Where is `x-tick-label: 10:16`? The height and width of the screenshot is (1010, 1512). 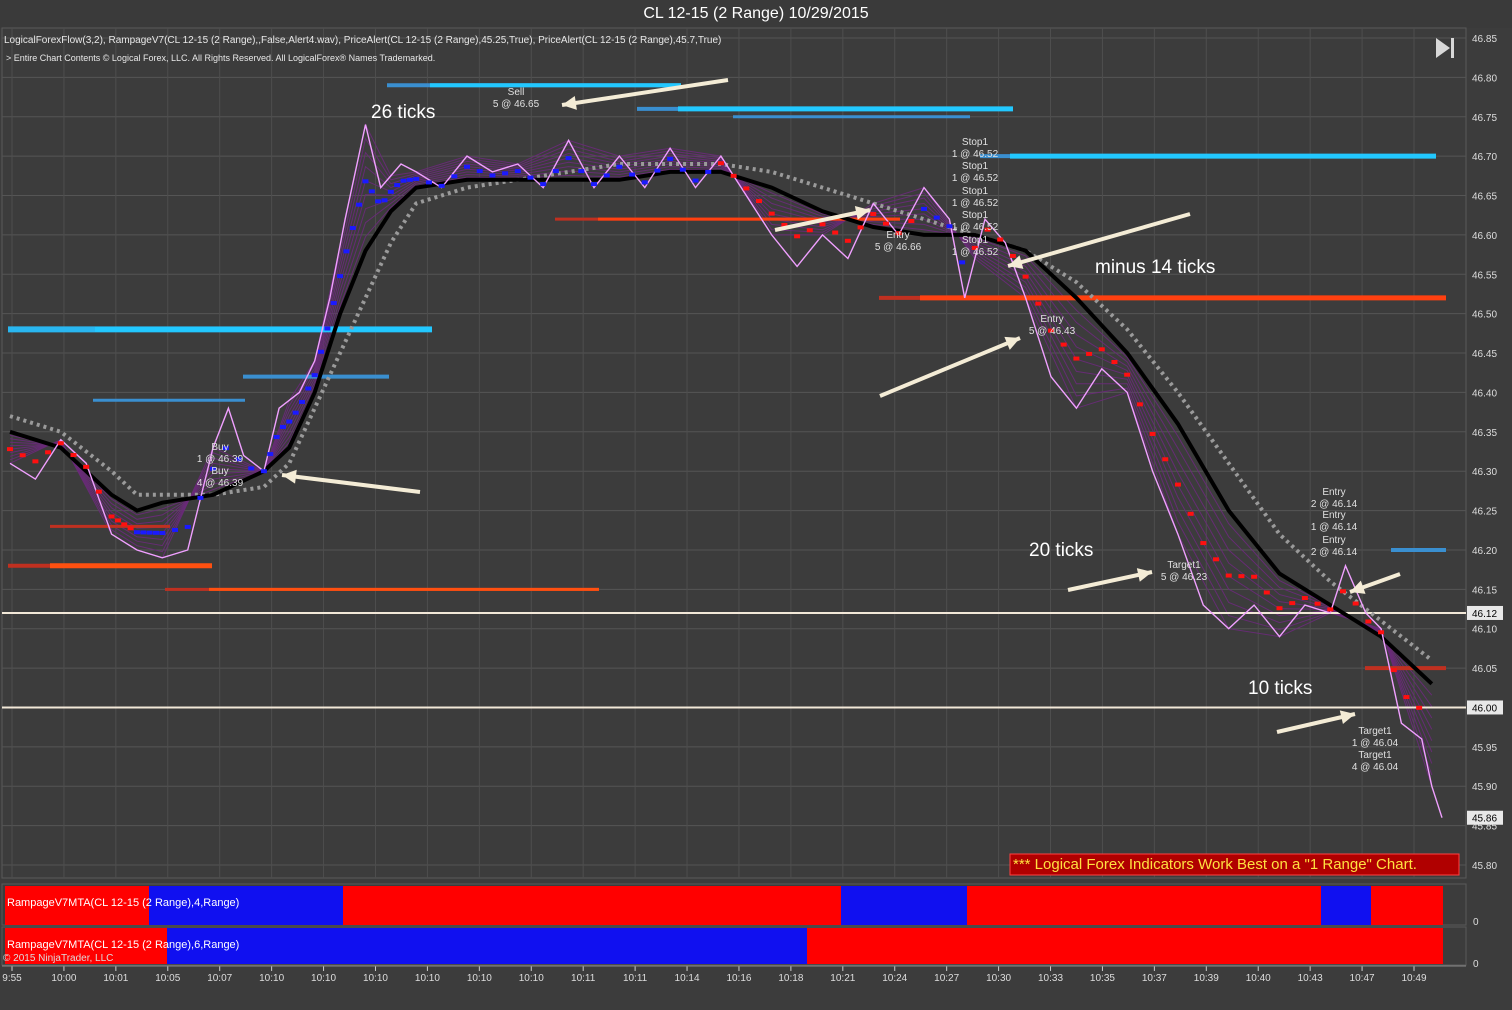
x-tick-label: 10:16 is located at coordinates (738, 978).